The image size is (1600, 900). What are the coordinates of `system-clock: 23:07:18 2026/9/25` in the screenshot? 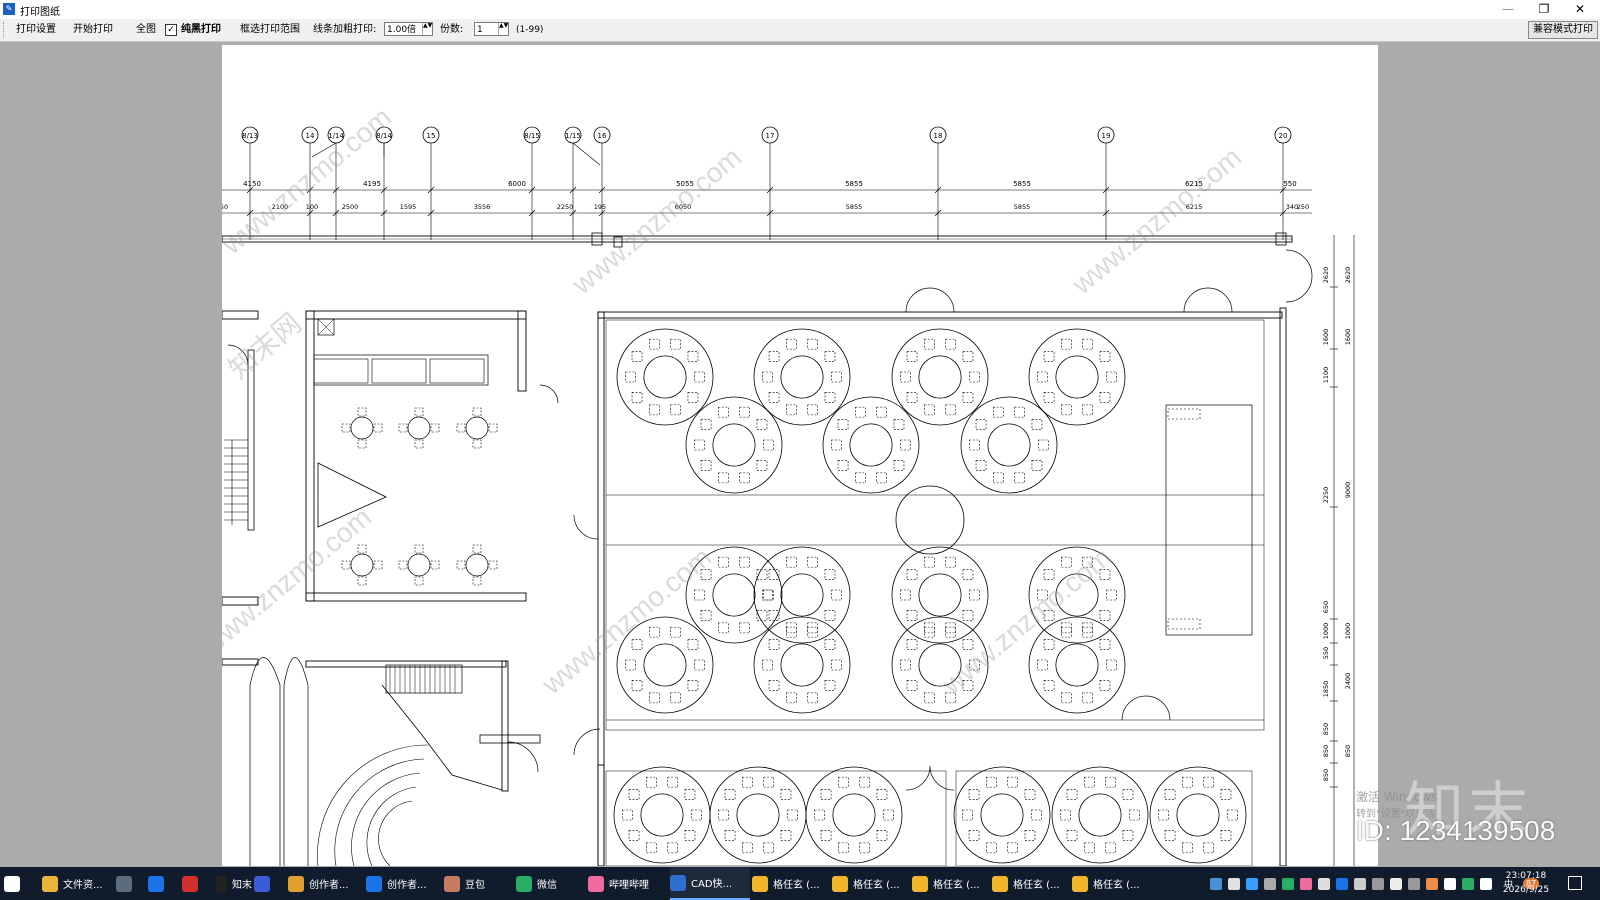 It's located at (1526, 883).